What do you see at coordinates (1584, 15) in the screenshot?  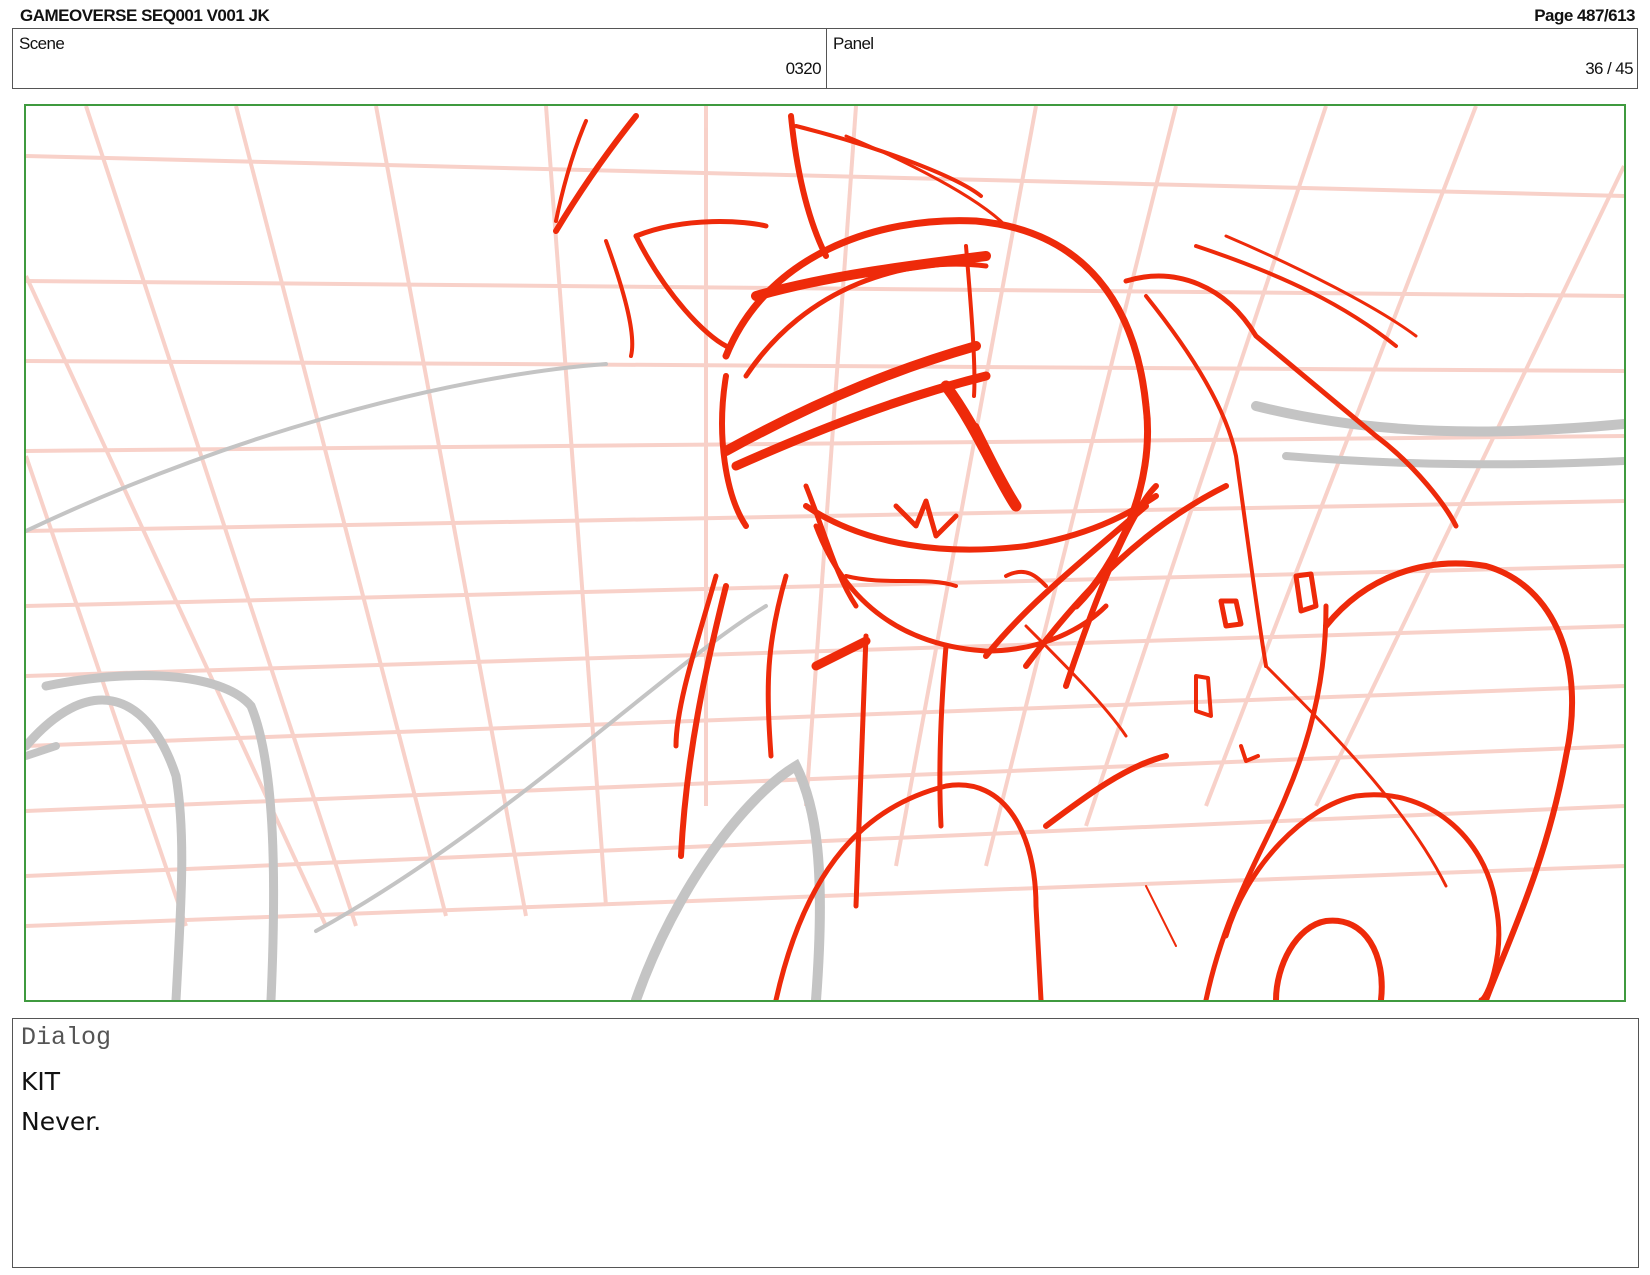 I see `page-number: Page 487/613` at bounding box center [1584, 15].